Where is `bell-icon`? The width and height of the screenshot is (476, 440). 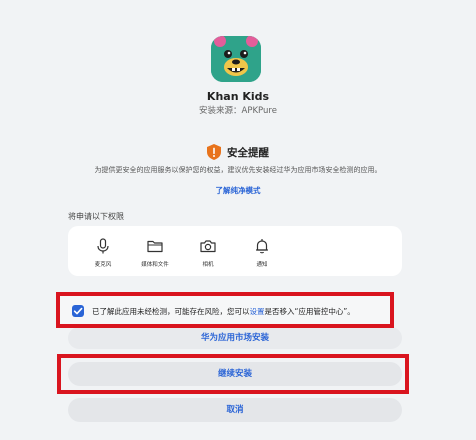 bell-icon is located at coordinates (262, 246).